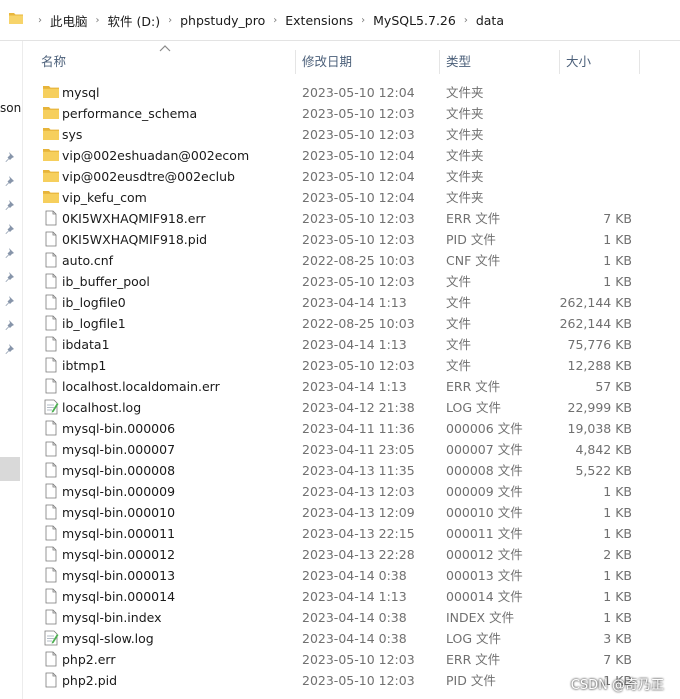 The height and width of the screenshot is (699, 680). Describe the element at coordinates (351, 134) in the screenshot. I see `file-row: sys 2023-05-10 12:03 文件夹` at that location.